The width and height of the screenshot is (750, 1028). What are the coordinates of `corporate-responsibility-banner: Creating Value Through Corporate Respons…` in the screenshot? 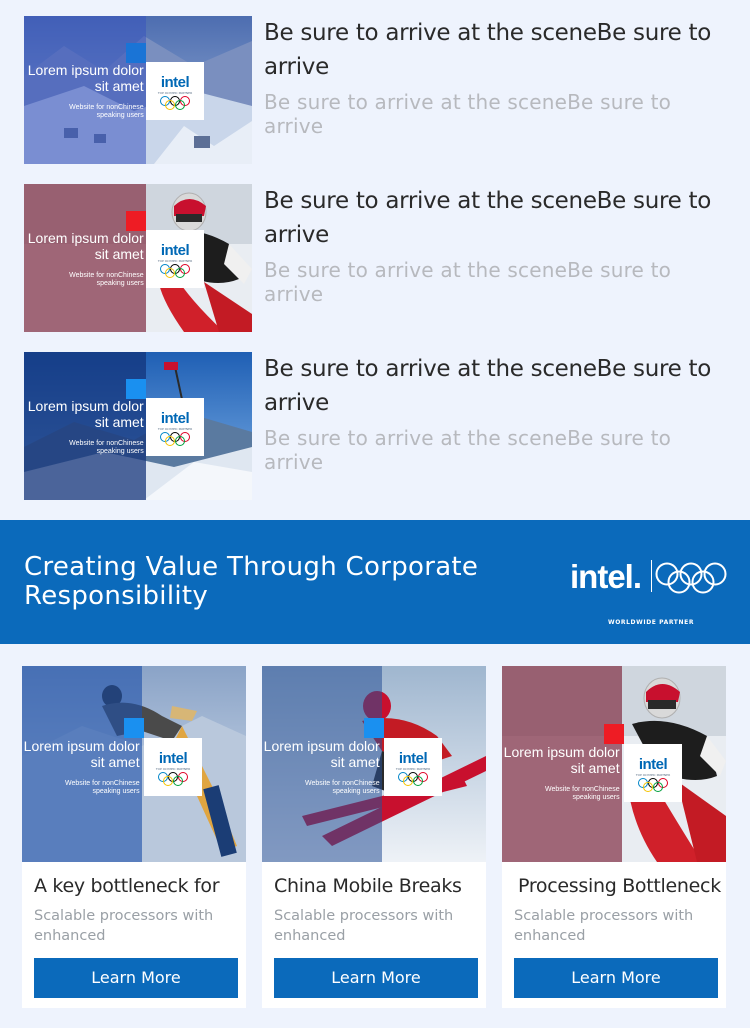 It's located at (375, 582).